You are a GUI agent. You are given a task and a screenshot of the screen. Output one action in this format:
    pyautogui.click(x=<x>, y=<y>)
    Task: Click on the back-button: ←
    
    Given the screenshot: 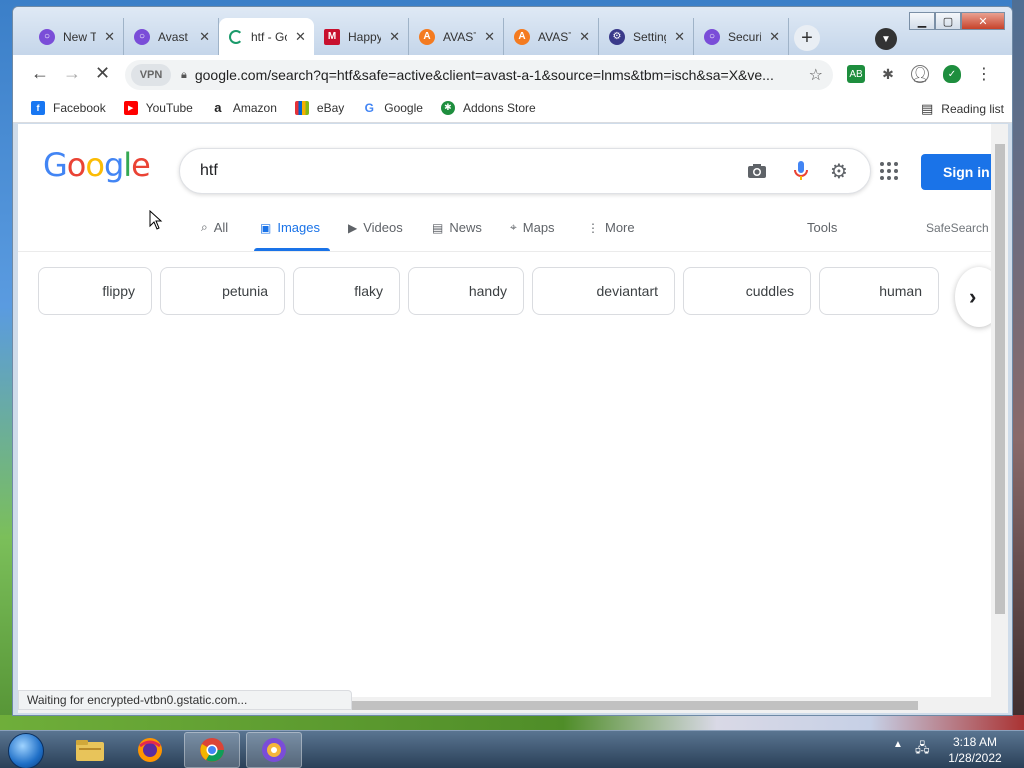 What is the action you would take?
    pyautogui.click(x=40, y=73)
    